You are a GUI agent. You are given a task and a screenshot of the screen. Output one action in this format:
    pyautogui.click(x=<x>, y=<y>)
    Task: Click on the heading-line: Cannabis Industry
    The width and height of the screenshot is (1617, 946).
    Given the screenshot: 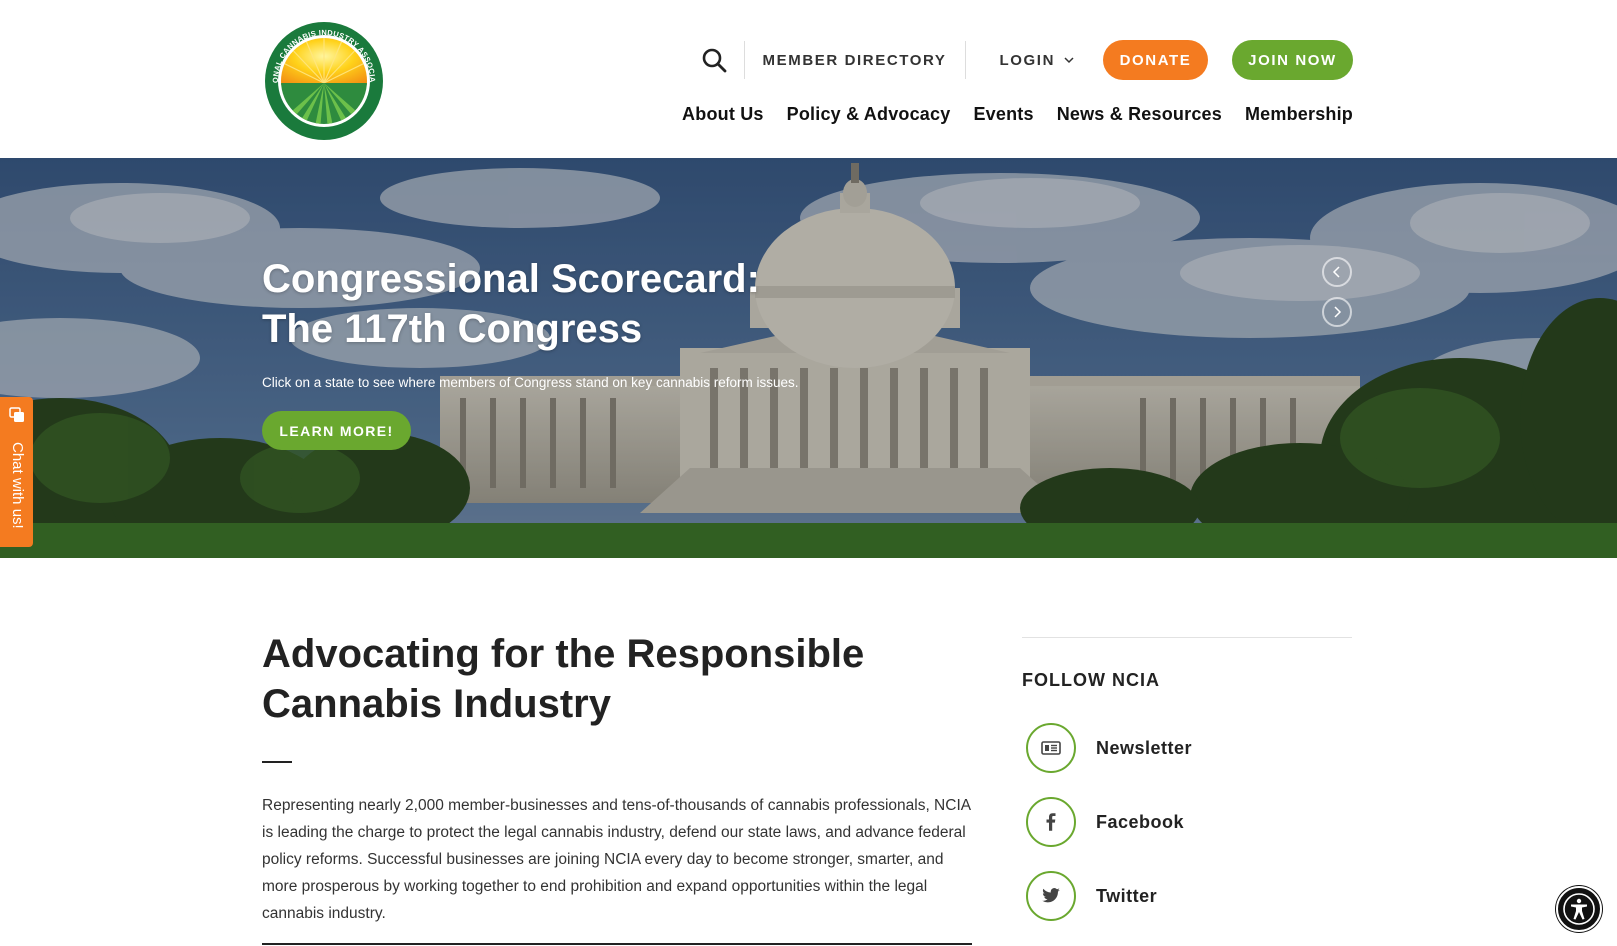 What is the action you would take?
    pyautogui.click(x=436, y=704)
    